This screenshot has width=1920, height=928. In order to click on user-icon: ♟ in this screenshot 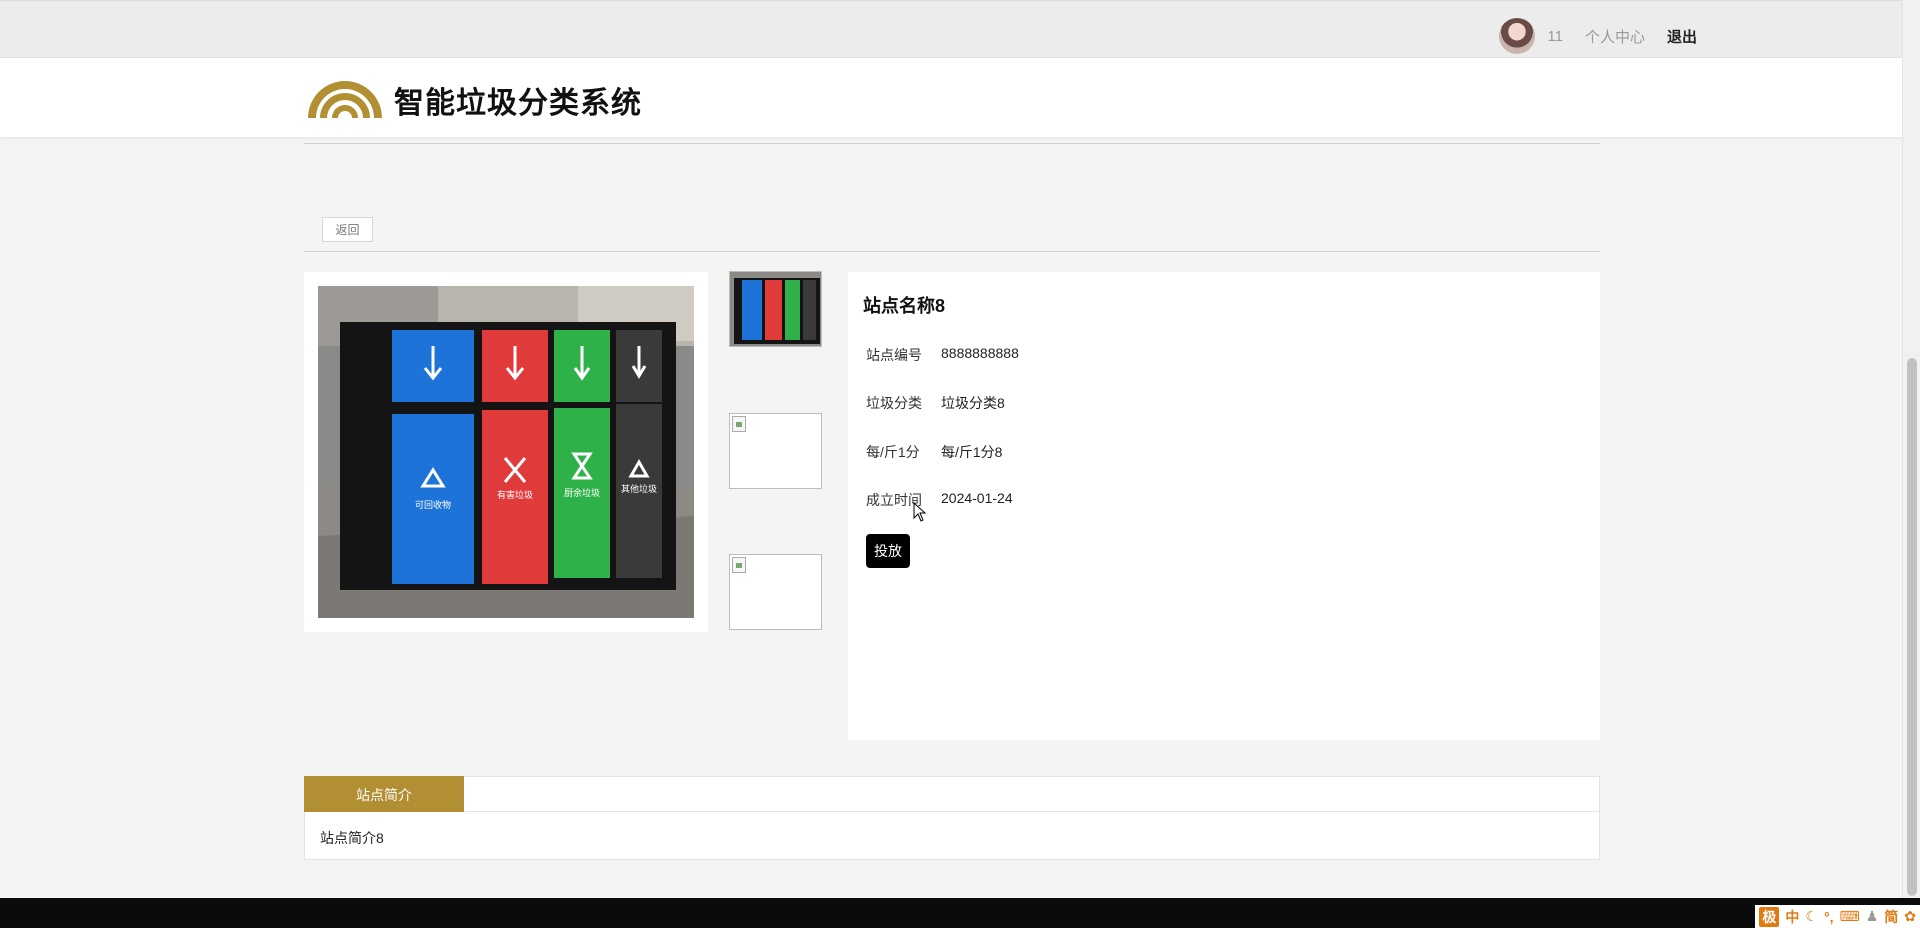, I will do `click(1872, 916)`.